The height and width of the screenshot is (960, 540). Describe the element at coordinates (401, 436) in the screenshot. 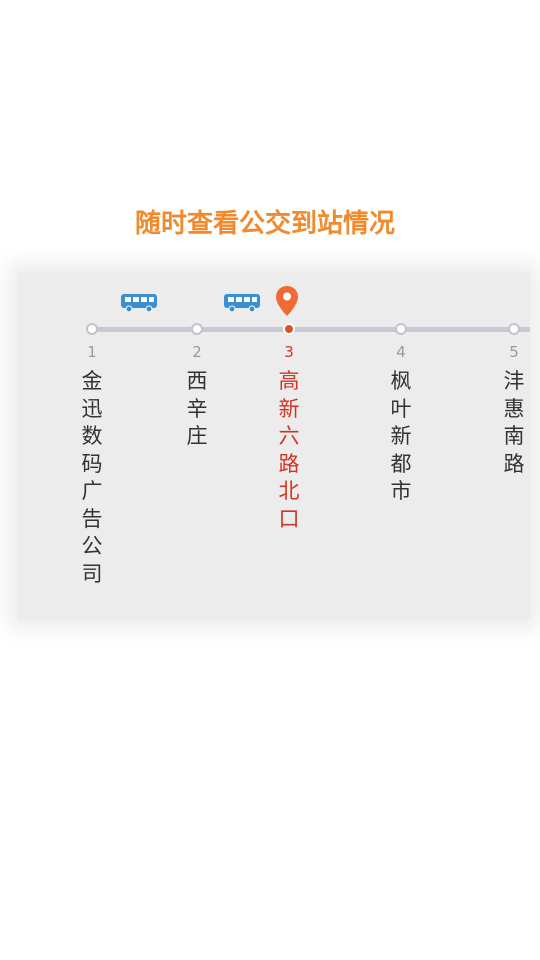

I see `stop-name: 枫叶新都市` at that location.